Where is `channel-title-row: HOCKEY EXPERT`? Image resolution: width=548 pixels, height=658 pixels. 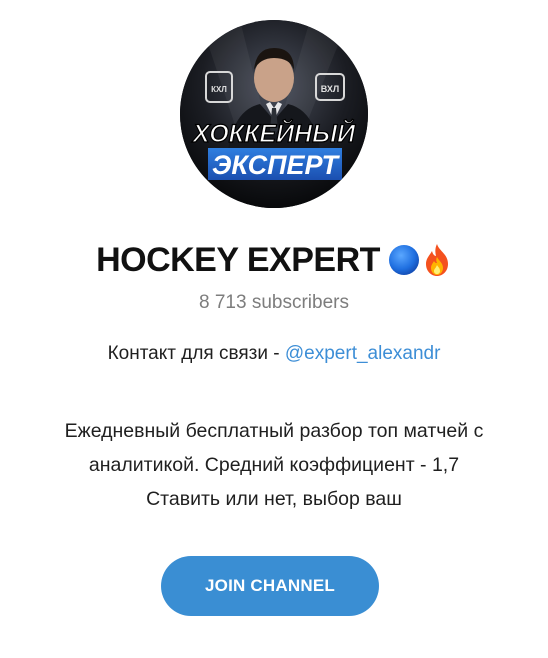
channel-title-row: HOCKEY EXPERT is located at coordinates (274, 260).